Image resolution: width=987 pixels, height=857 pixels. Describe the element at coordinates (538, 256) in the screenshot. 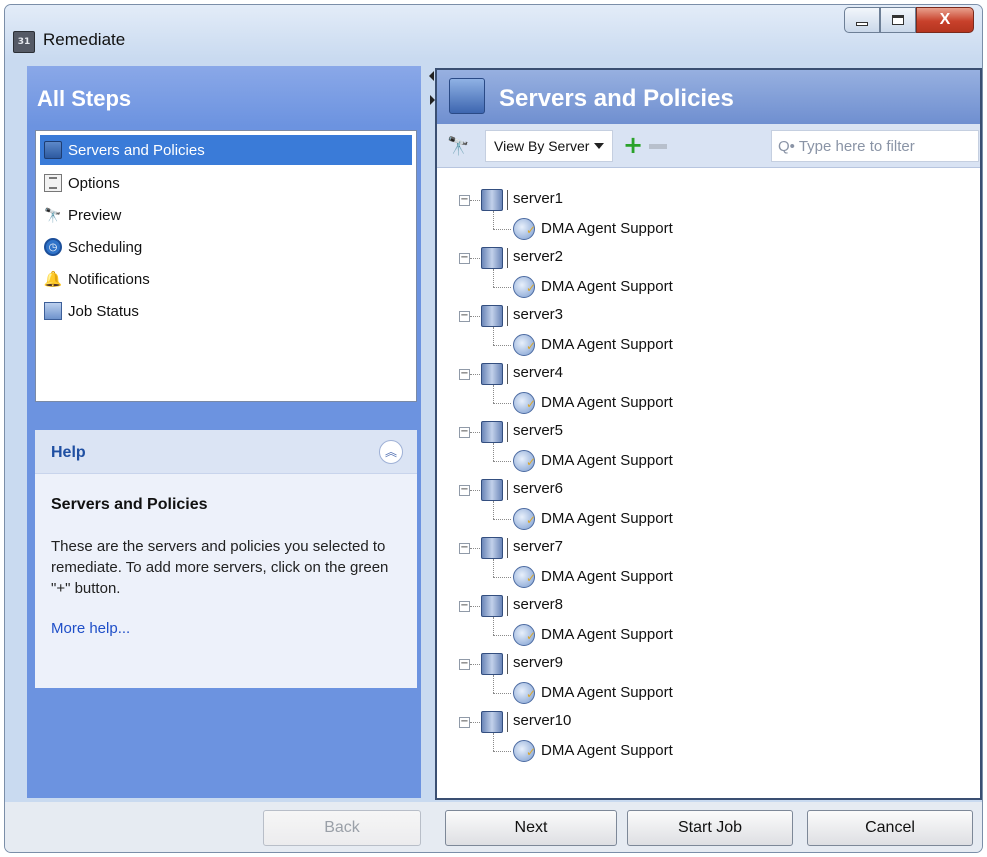

I see `server-label: server2` at that location.